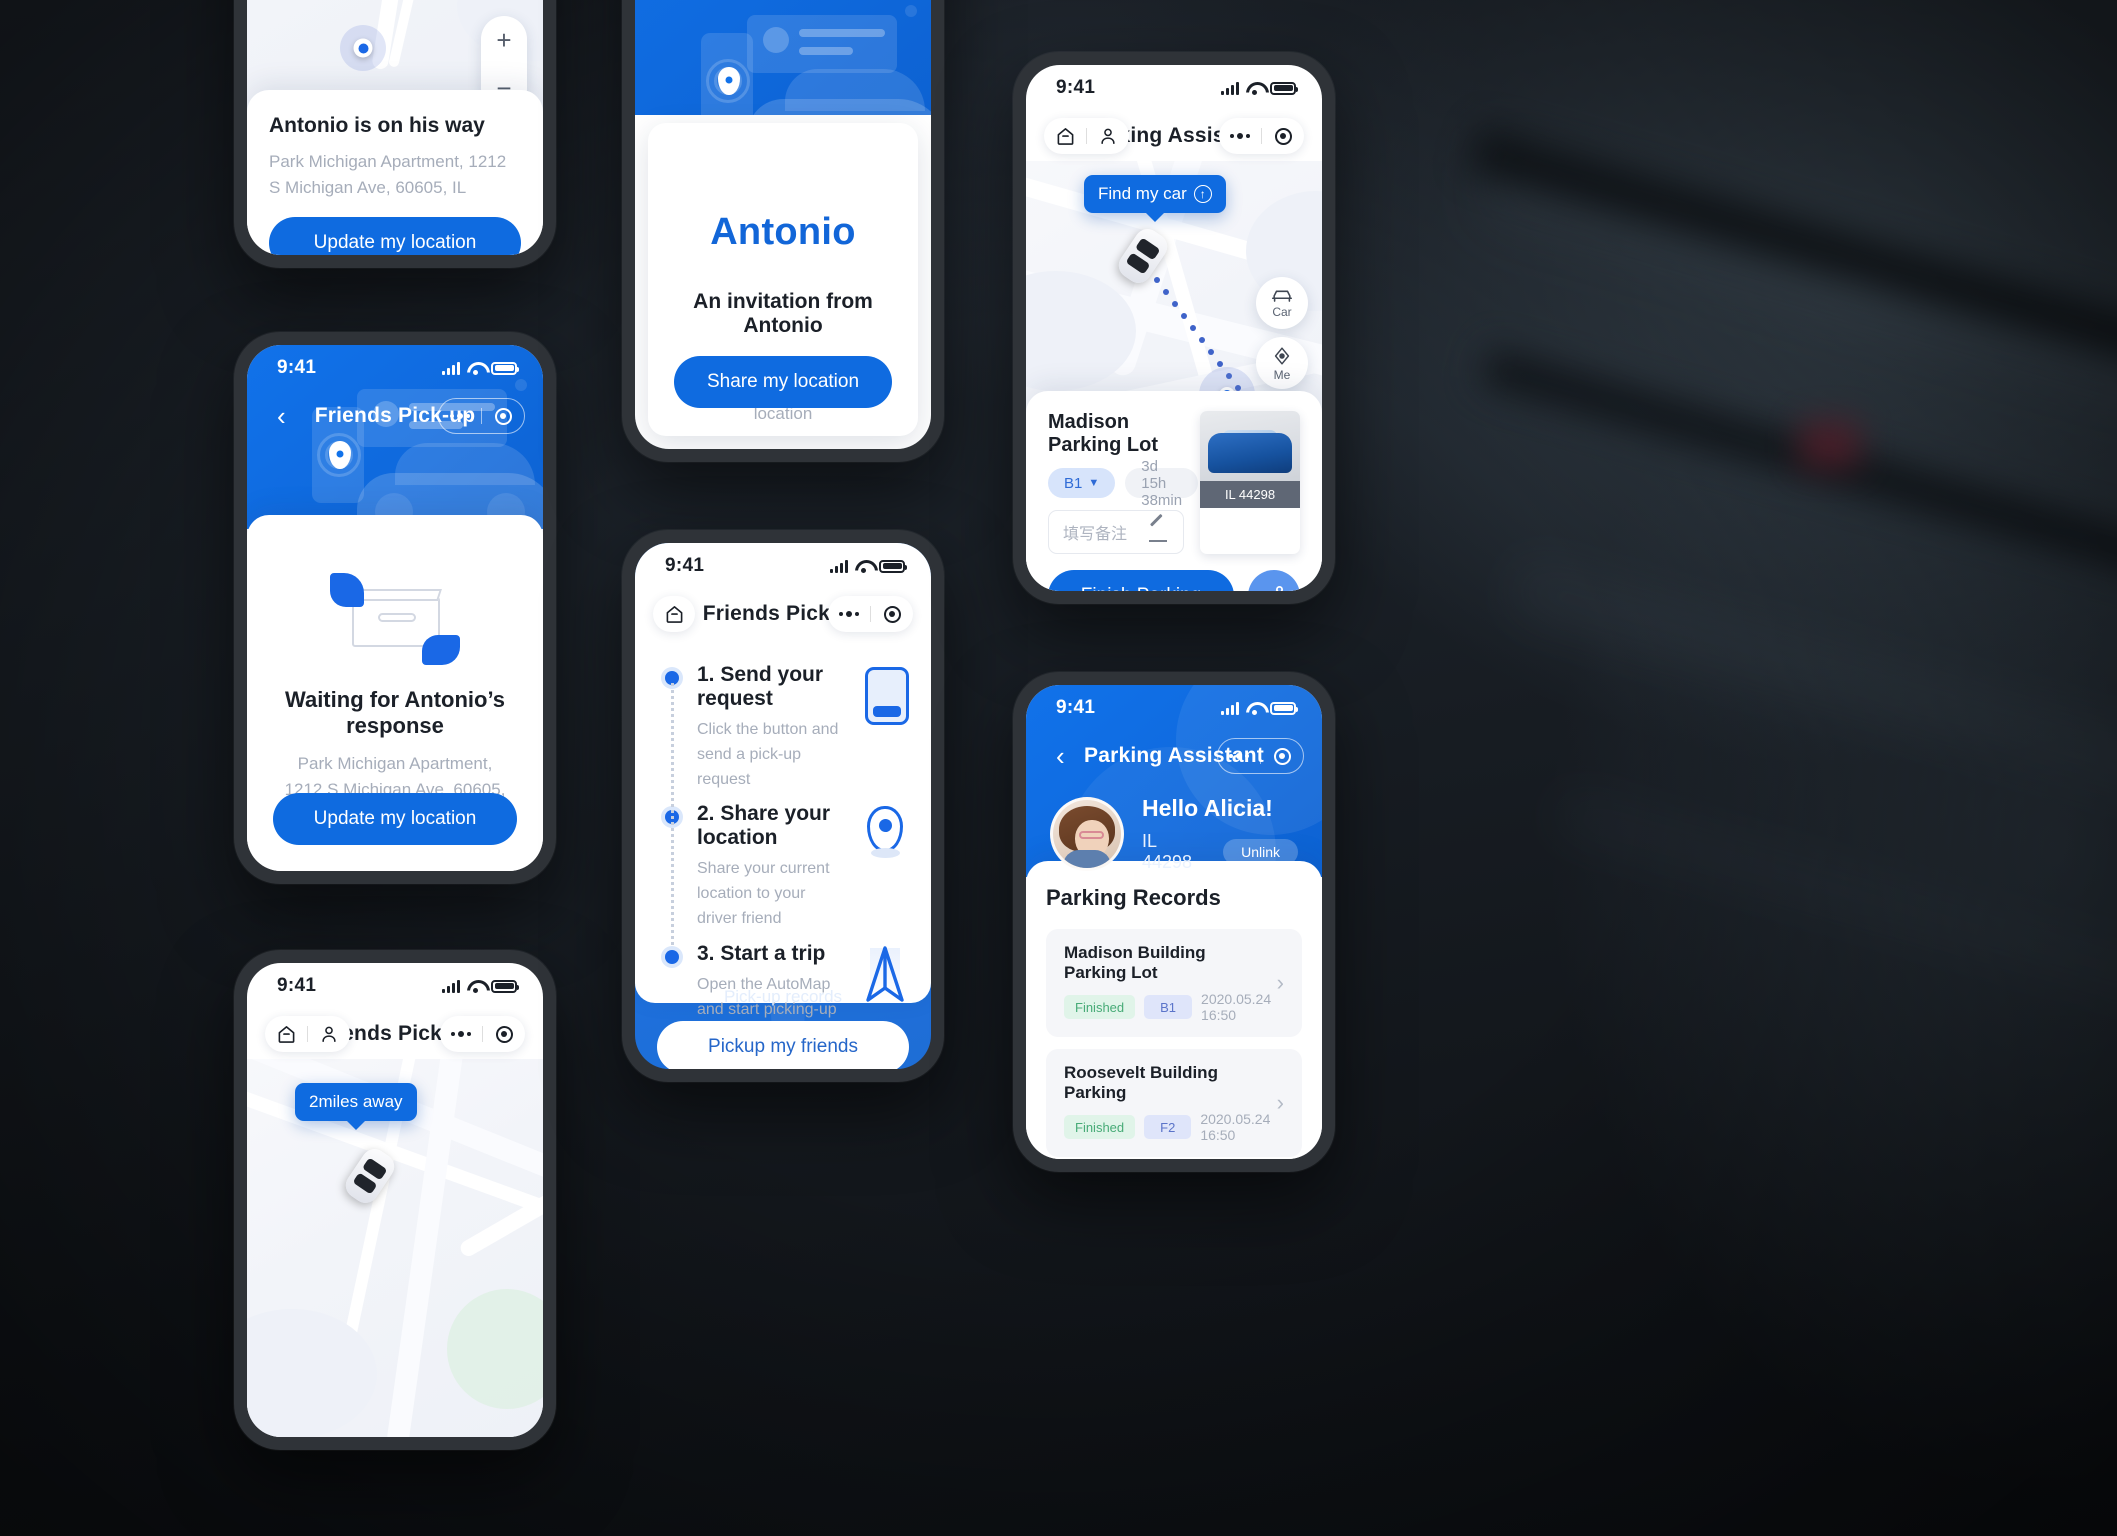  What do you see at coordinates (1282, 363) in the screenshot?
I see `me-fab-button: Me` at bounding box center [1282, 363].